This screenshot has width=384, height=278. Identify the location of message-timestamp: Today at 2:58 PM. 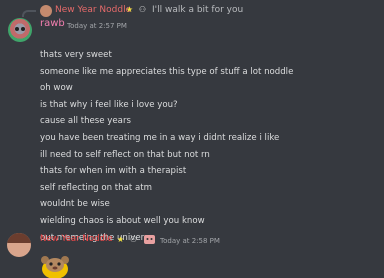
(190, 241).